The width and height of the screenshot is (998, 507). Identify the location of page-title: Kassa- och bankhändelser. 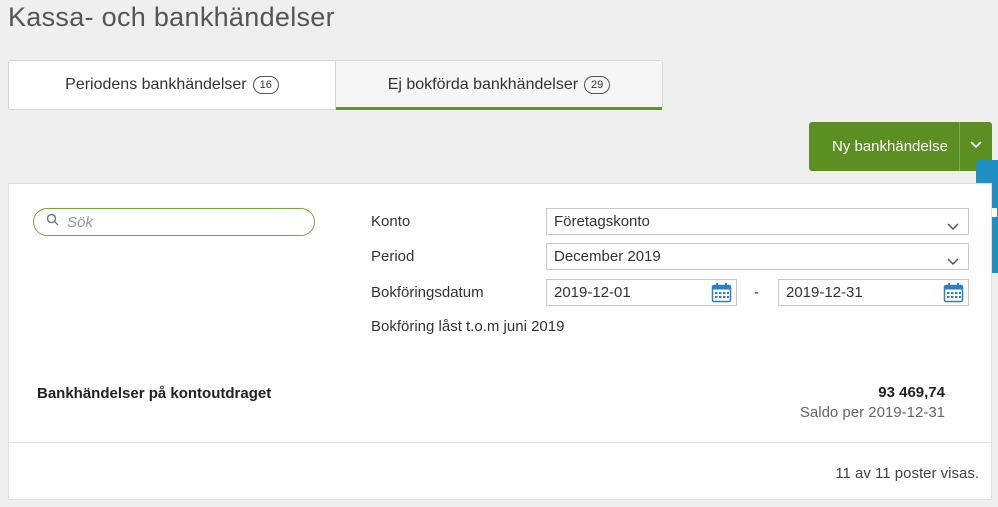
(171, 17).